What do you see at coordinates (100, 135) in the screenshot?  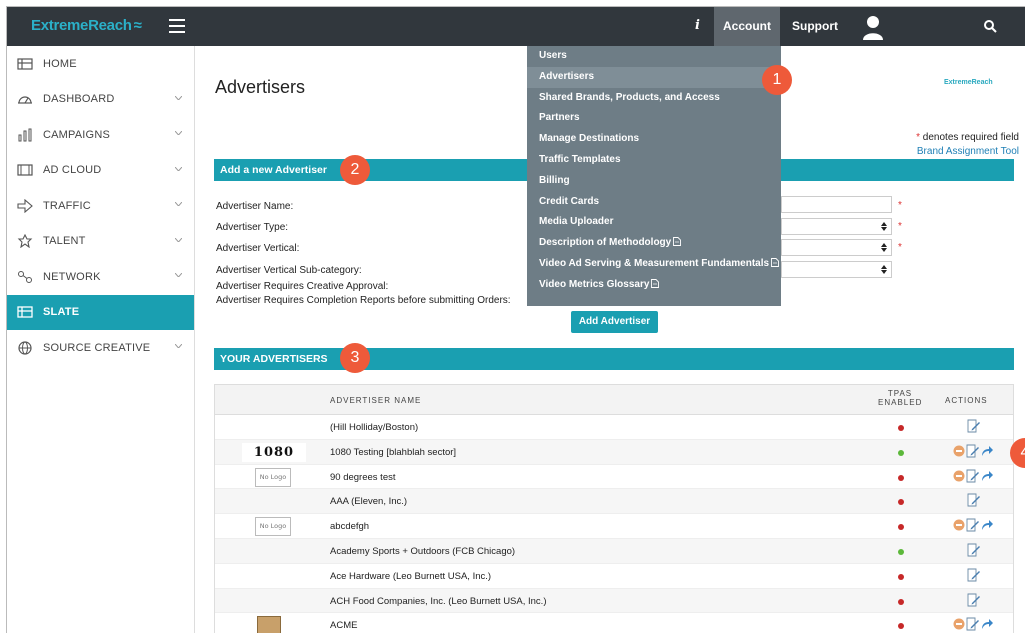 I see `sidebar-item-campaigns: CAMPAIGNS` at bounding box center [100, 135].